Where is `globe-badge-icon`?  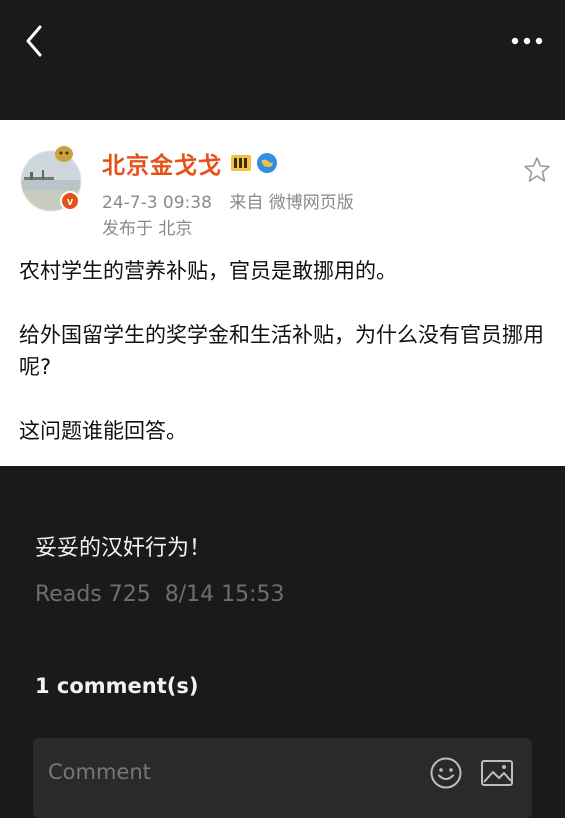
globe-badge-icon is located at coordinates (267, 163).